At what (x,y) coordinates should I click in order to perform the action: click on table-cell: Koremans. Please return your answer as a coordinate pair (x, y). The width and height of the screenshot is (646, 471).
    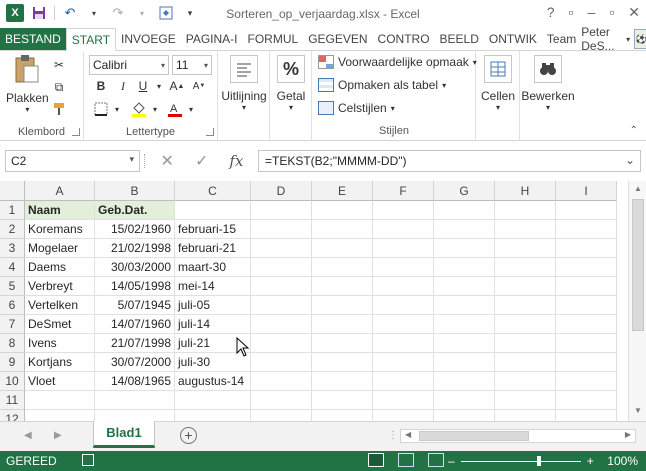
    Looking at the image, I should click on (60, 229).